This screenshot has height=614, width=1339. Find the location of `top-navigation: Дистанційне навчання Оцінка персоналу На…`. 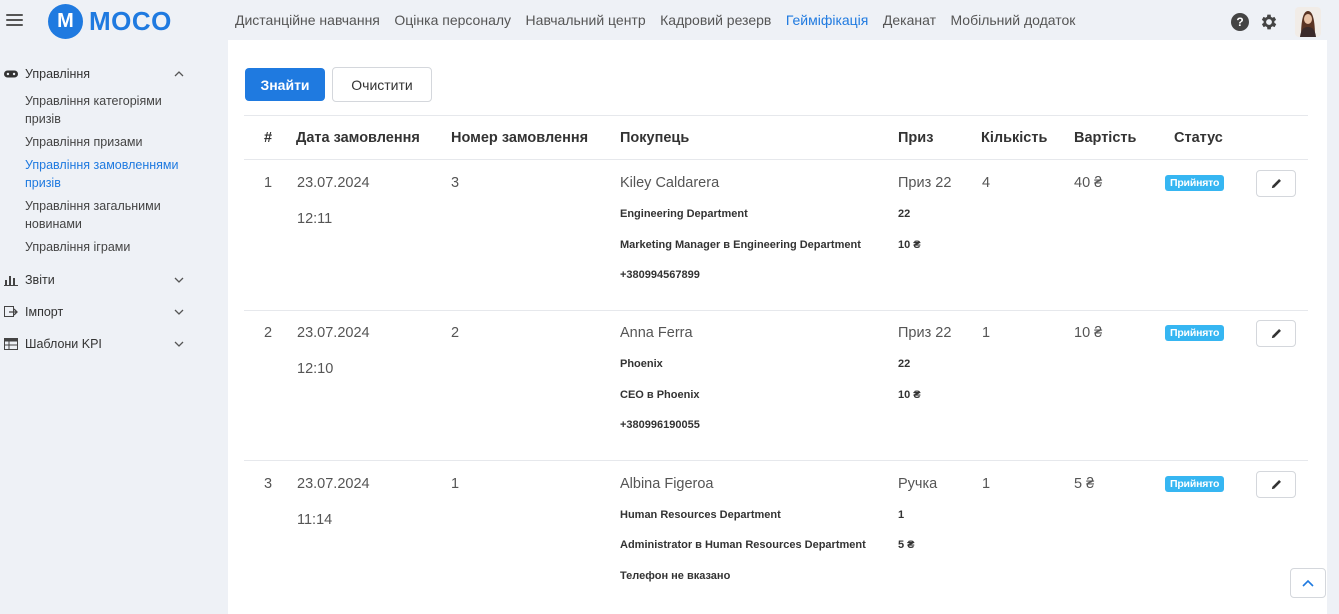

top-navigation: Дистанційне навчання Оцінка персоналу На… is located at coordinates (662, 20).